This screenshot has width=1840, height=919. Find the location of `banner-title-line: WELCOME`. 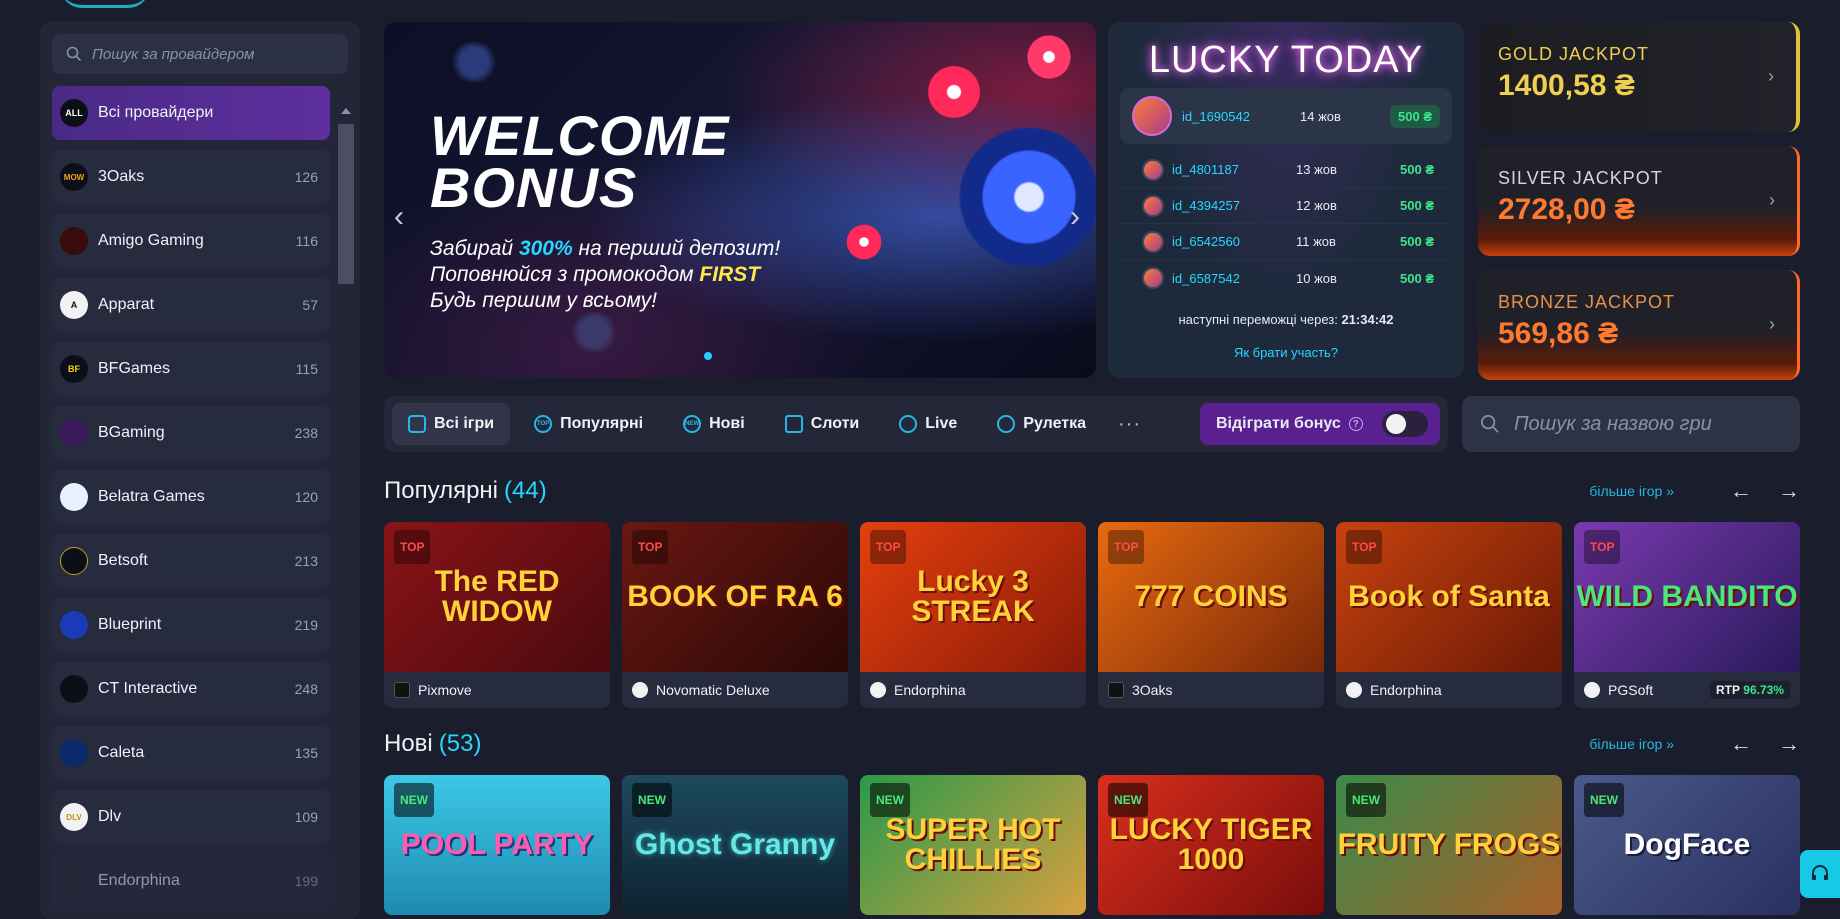

banner-title-line: WELCOME is located at coordinates (580, 135).